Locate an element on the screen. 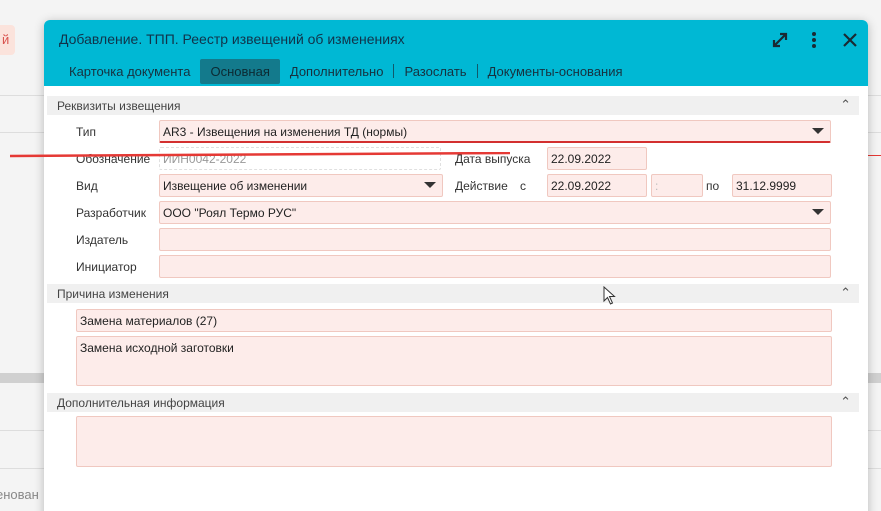  tab-send: Разослать is located at coordinates (435, 71).